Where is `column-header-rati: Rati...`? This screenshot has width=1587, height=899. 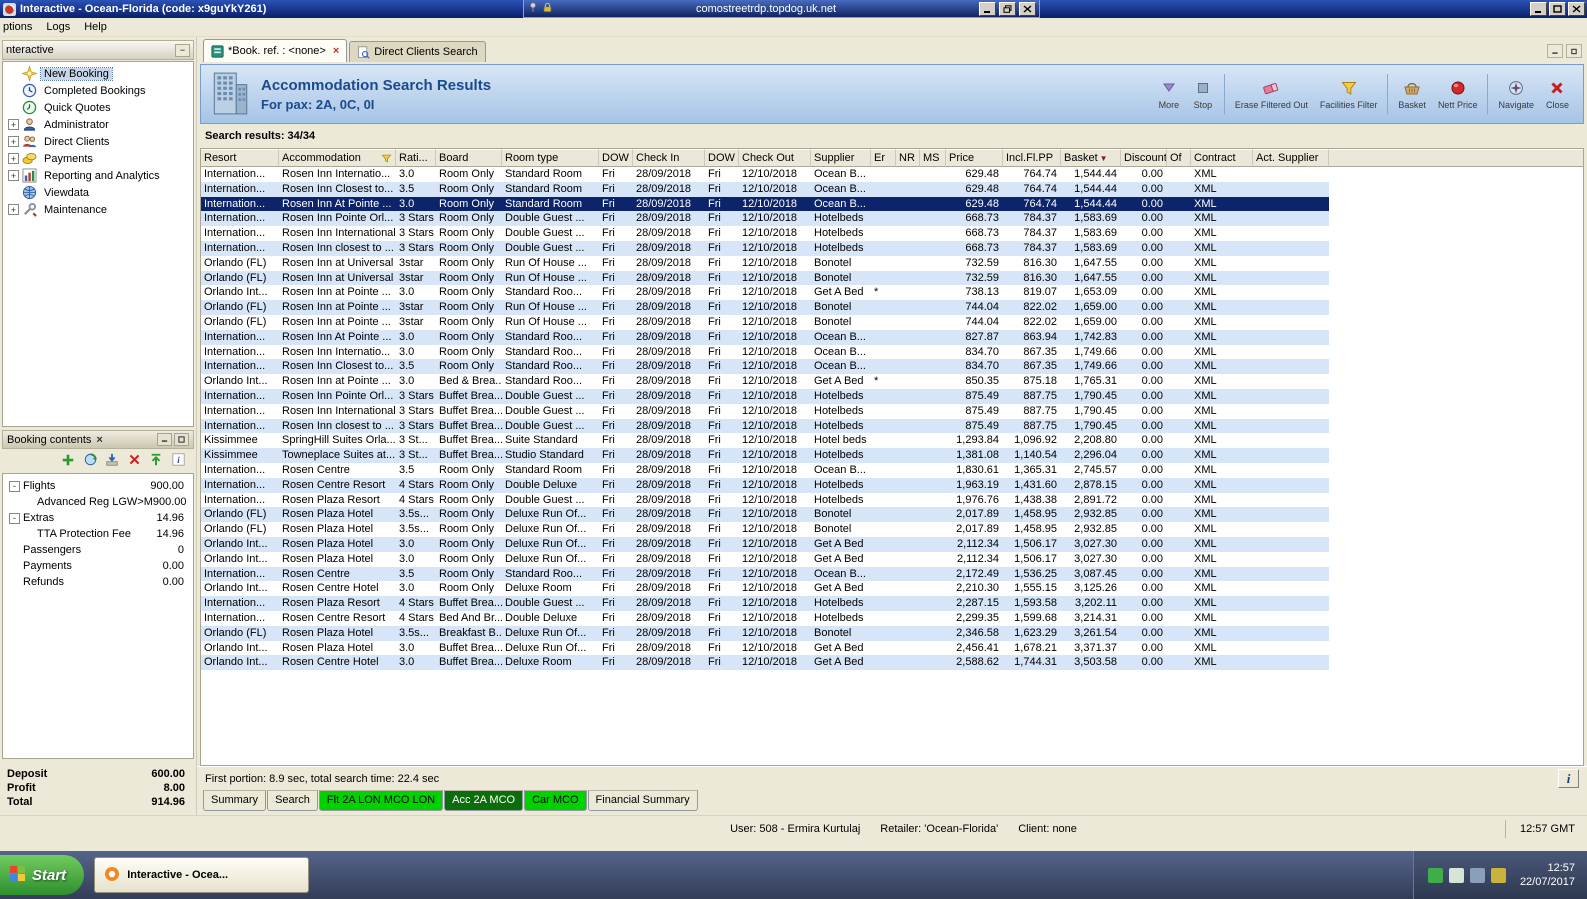 column-header-rati: Rati... is located at coordinates (416, 158).